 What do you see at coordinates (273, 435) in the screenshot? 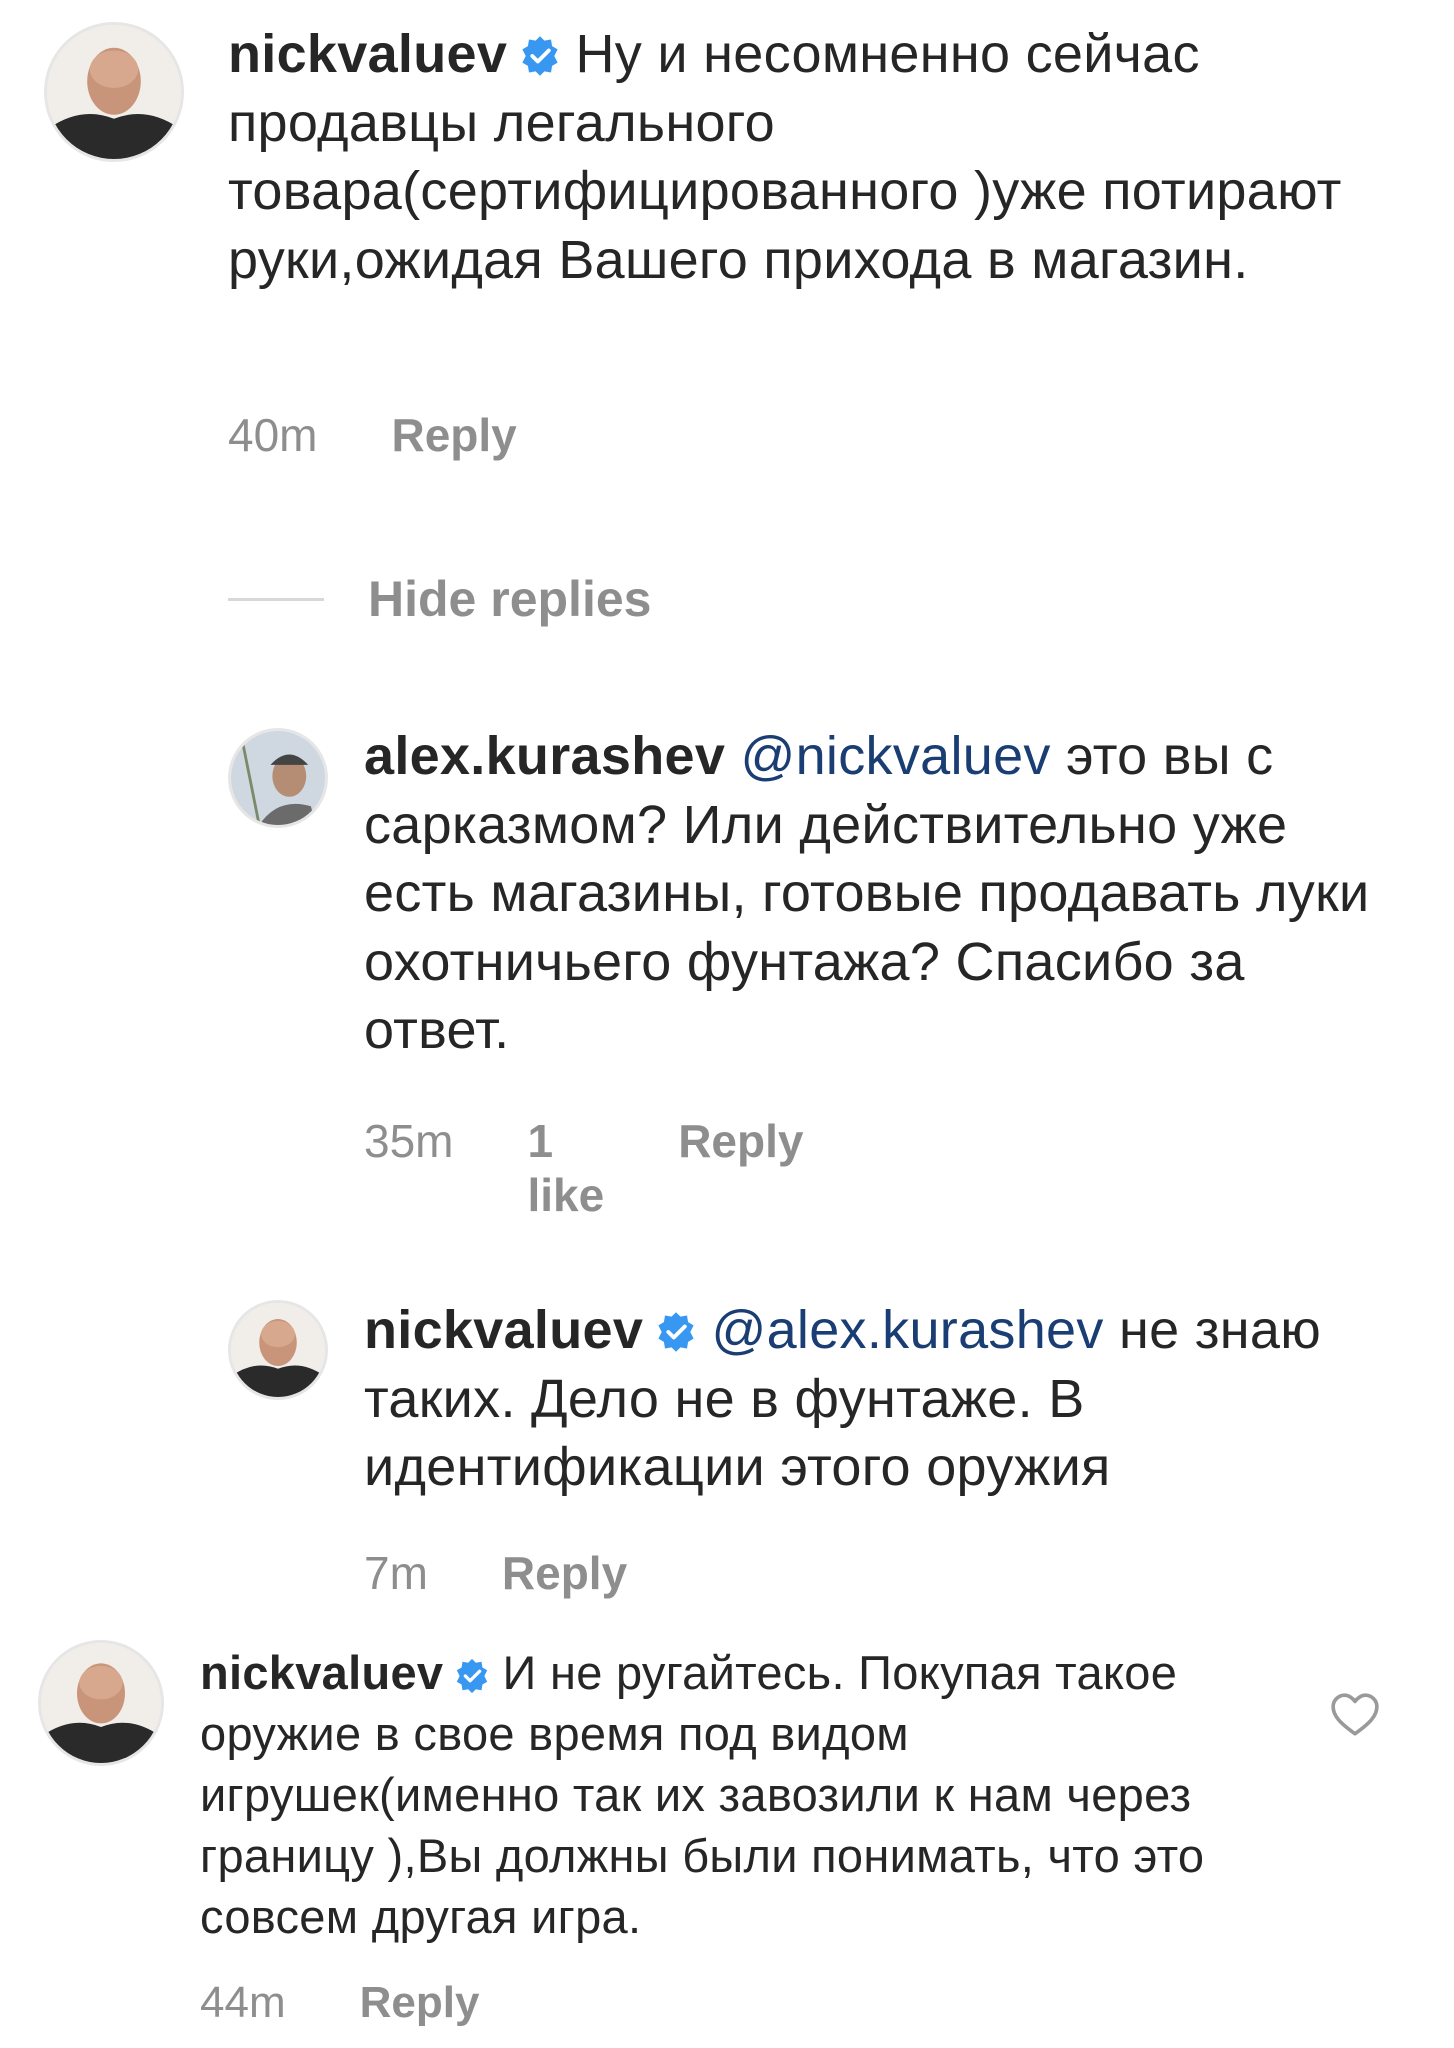
I see `timestamp: 40m` at bounding box center [273, 435].